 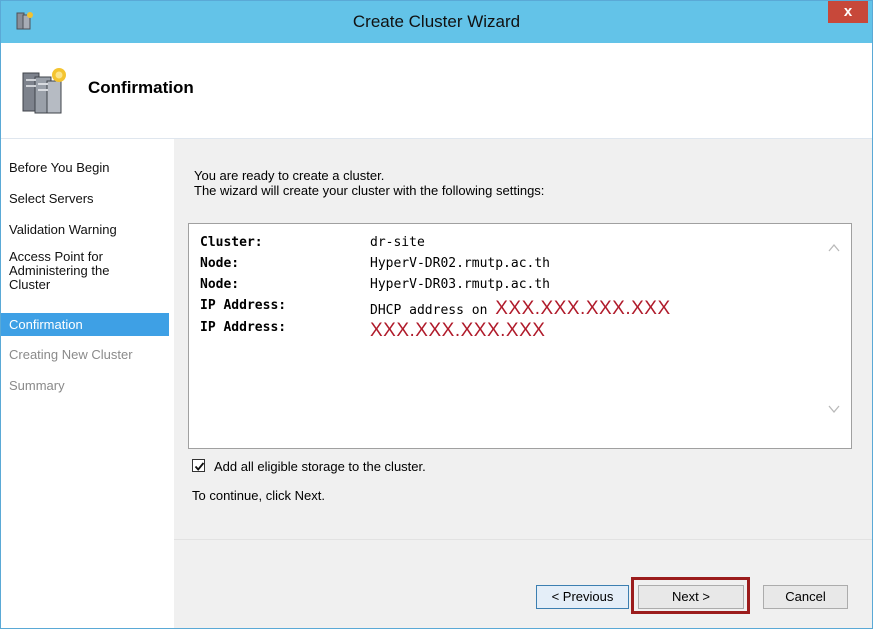 I want to click on continue-instruction: To continue, click Next., so click(x=258, y=495).